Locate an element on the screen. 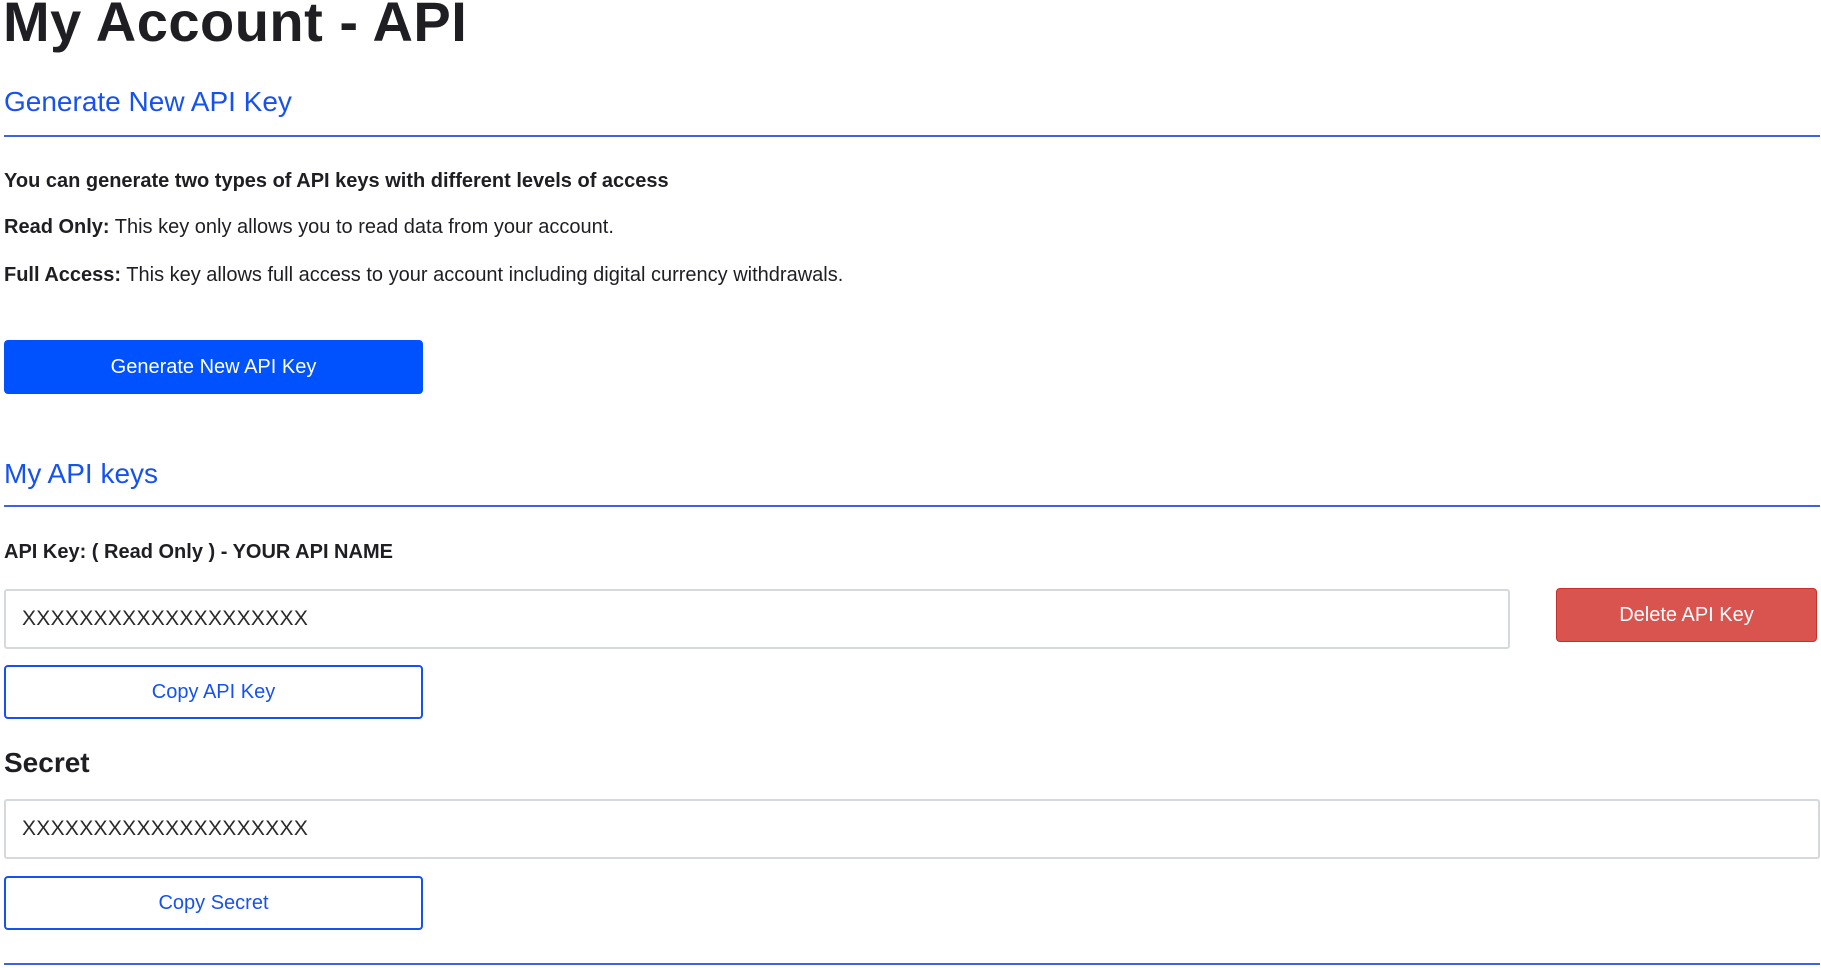 This screenshot has width=1821, height=968. secret-label: Secret is located at coordinates (47, 762).